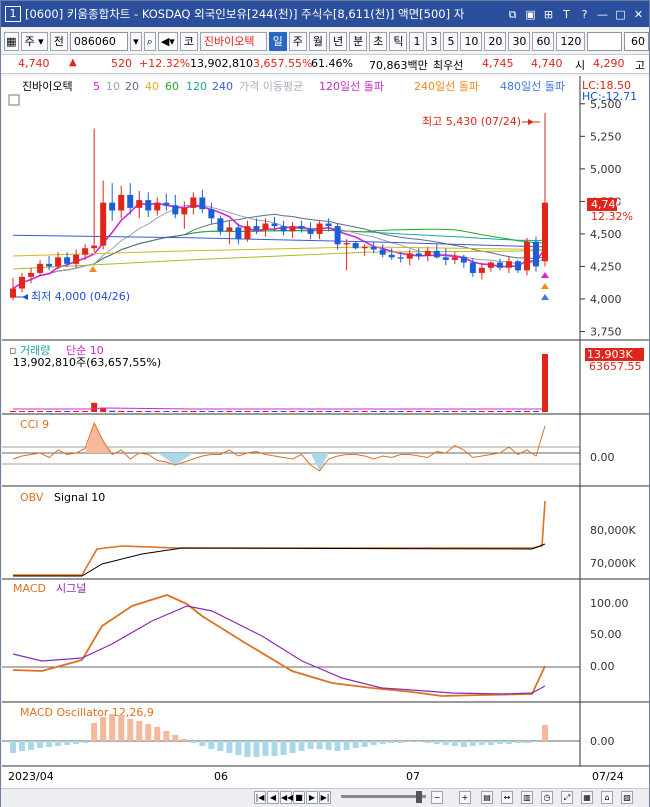 This screenshot has height=807, width=650. What do you see at coordinates (507, 797) in the screenshot?
I see `tool-icon-2: ↔` at bounding box center [507, 797].